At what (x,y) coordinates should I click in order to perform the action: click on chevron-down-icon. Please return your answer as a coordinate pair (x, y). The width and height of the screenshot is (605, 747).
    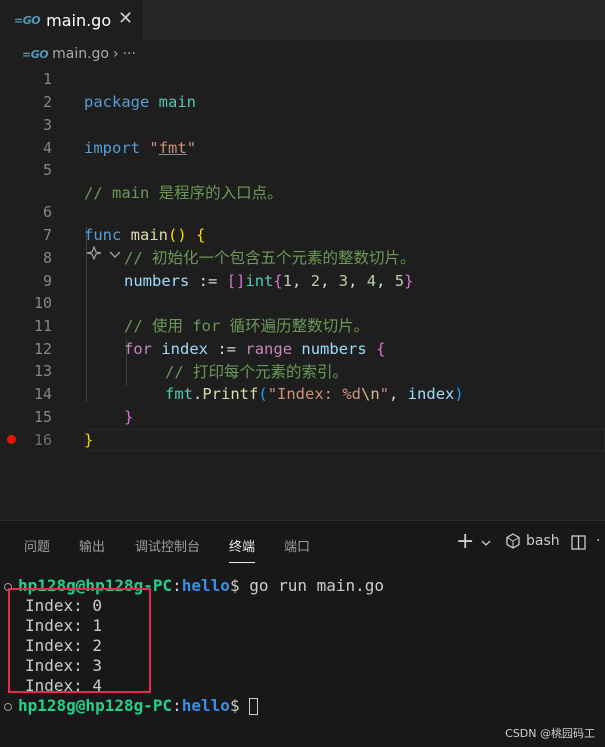
    Looking at the image, I should click on (486, 543).